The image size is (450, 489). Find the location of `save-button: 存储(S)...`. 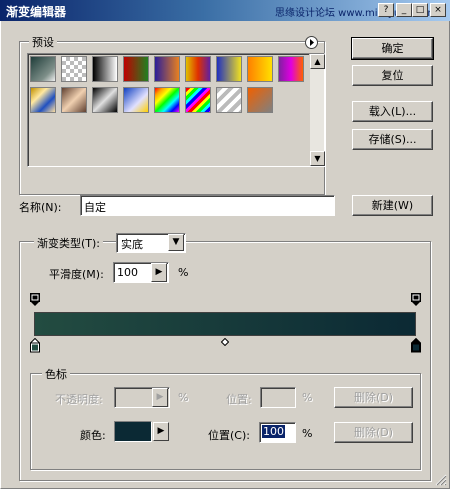

save-button: 存储(S)... is located at coordinates (392, 139).